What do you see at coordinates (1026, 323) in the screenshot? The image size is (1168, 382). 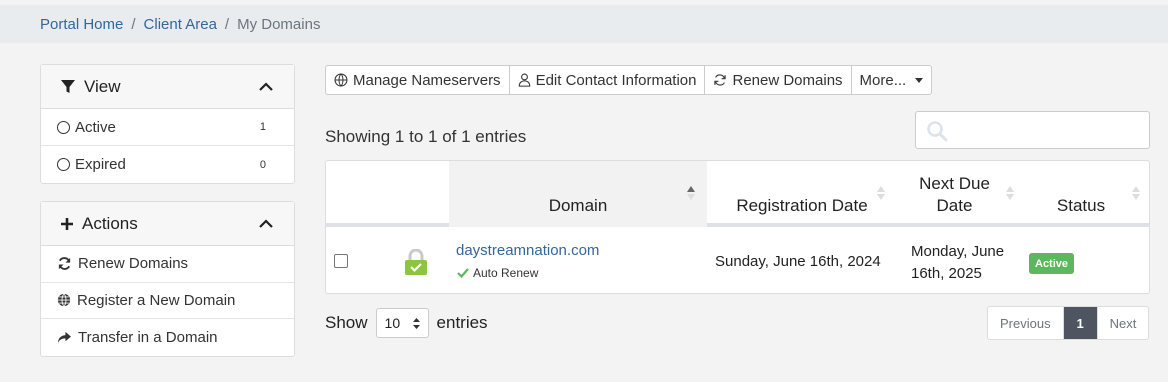 I see `previous-page-button: Previous` at bounding box center [1026, 323].